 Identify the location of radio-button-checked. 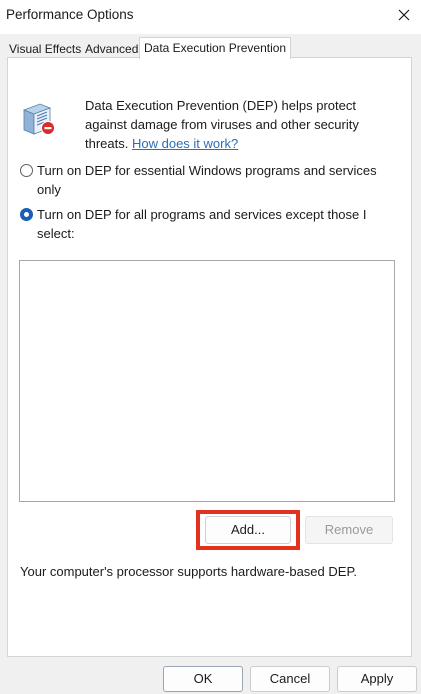
(26, 214).